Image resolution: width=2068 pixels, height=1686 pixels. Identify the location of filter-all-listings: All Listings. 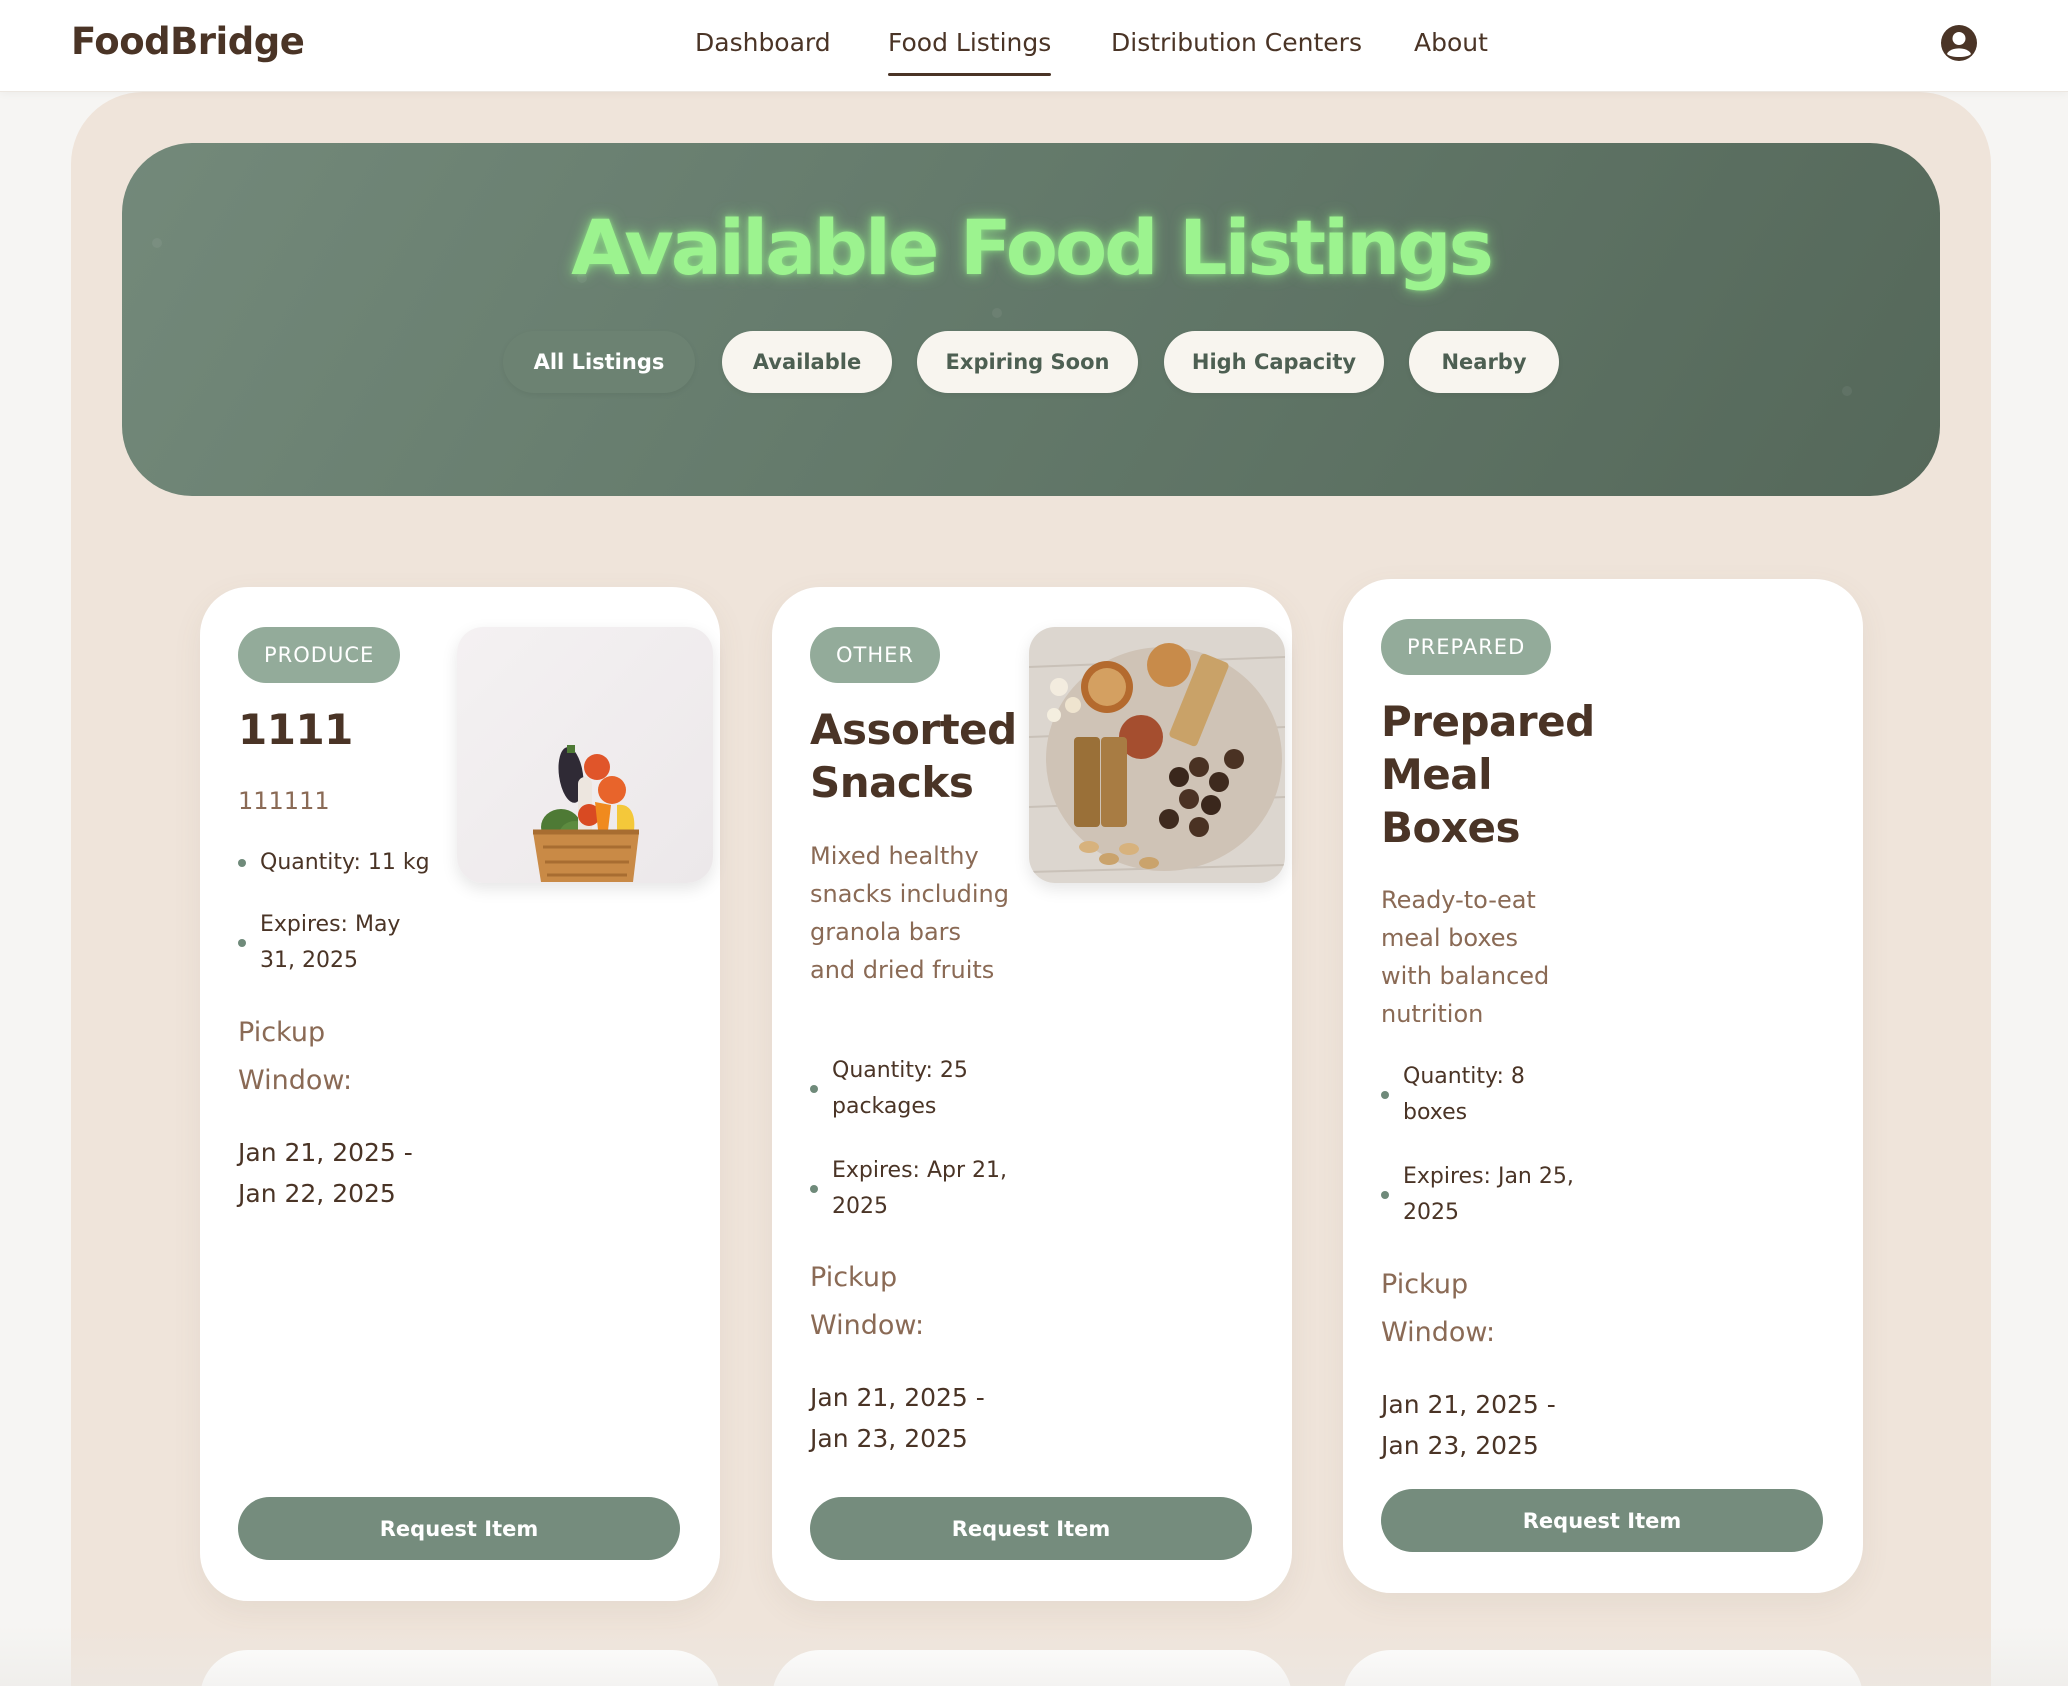
(599, 362).